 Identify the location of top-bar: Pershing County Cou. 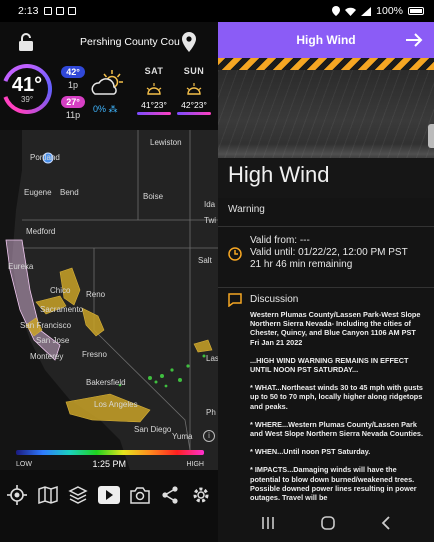
(109, 42).